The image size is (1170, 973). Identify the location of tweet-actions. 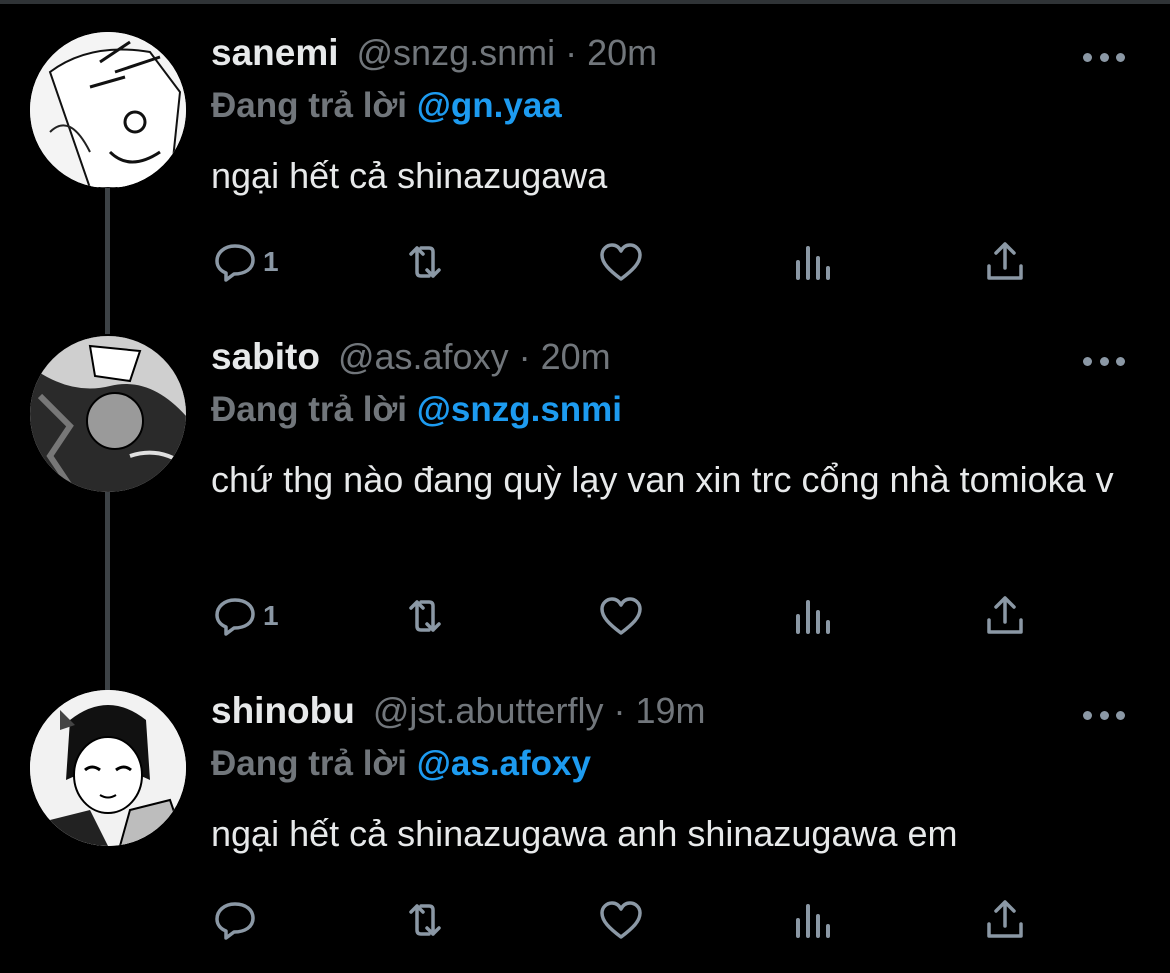
(626, 920).